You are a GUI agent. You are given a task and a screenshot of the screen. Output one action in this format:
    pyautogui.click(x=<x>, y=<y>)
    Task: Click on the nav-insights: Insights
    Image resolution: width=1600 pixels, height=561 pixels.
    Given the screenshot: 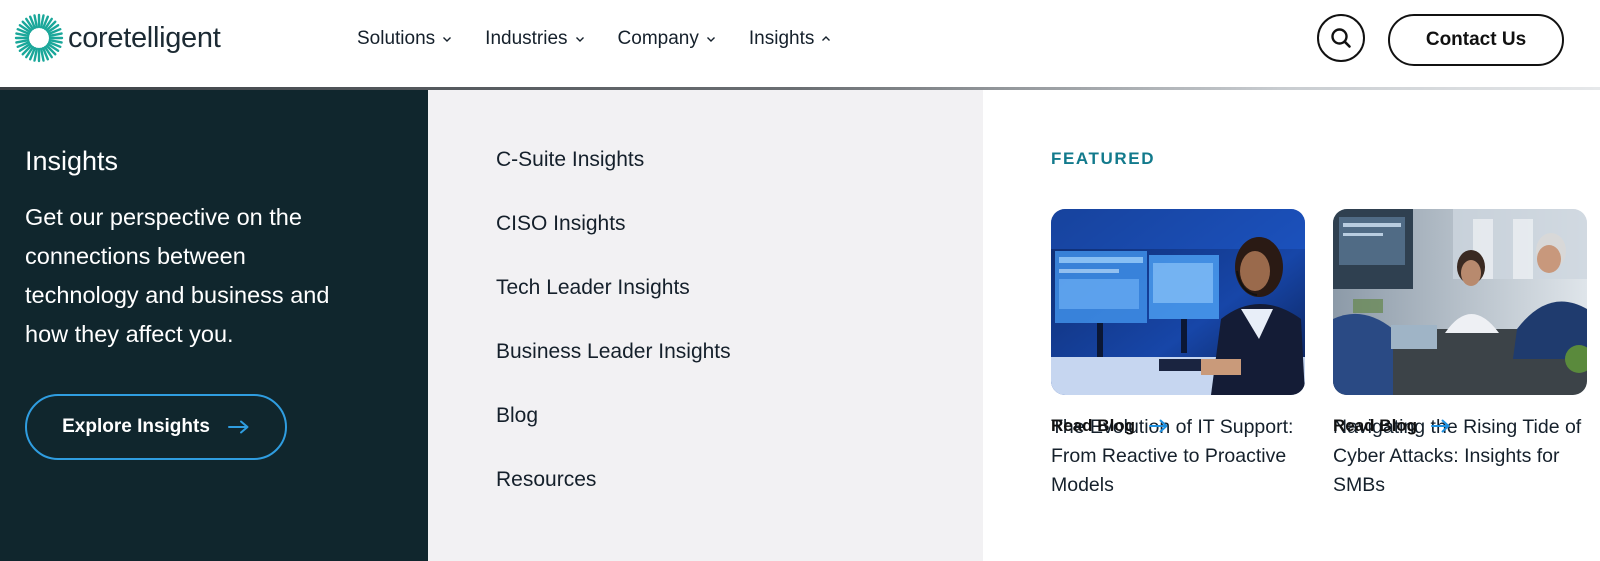 What is the action you would take?
    pyautogui.click(x=790, y=39)
    